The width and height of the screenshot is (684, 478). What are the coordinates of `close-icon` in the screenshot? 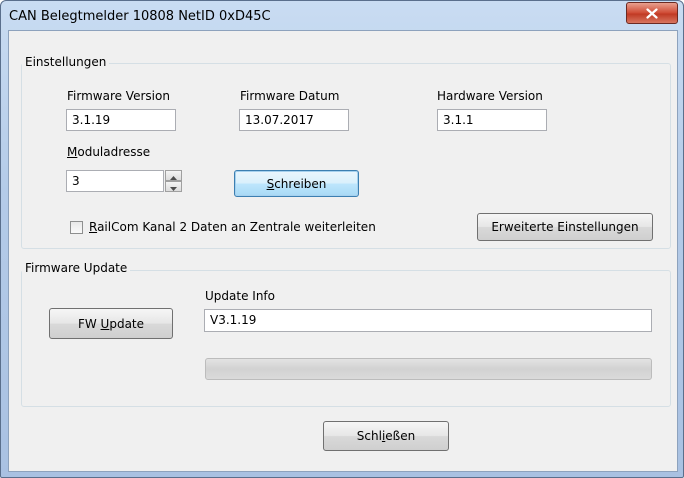 It's located at (652, 13).